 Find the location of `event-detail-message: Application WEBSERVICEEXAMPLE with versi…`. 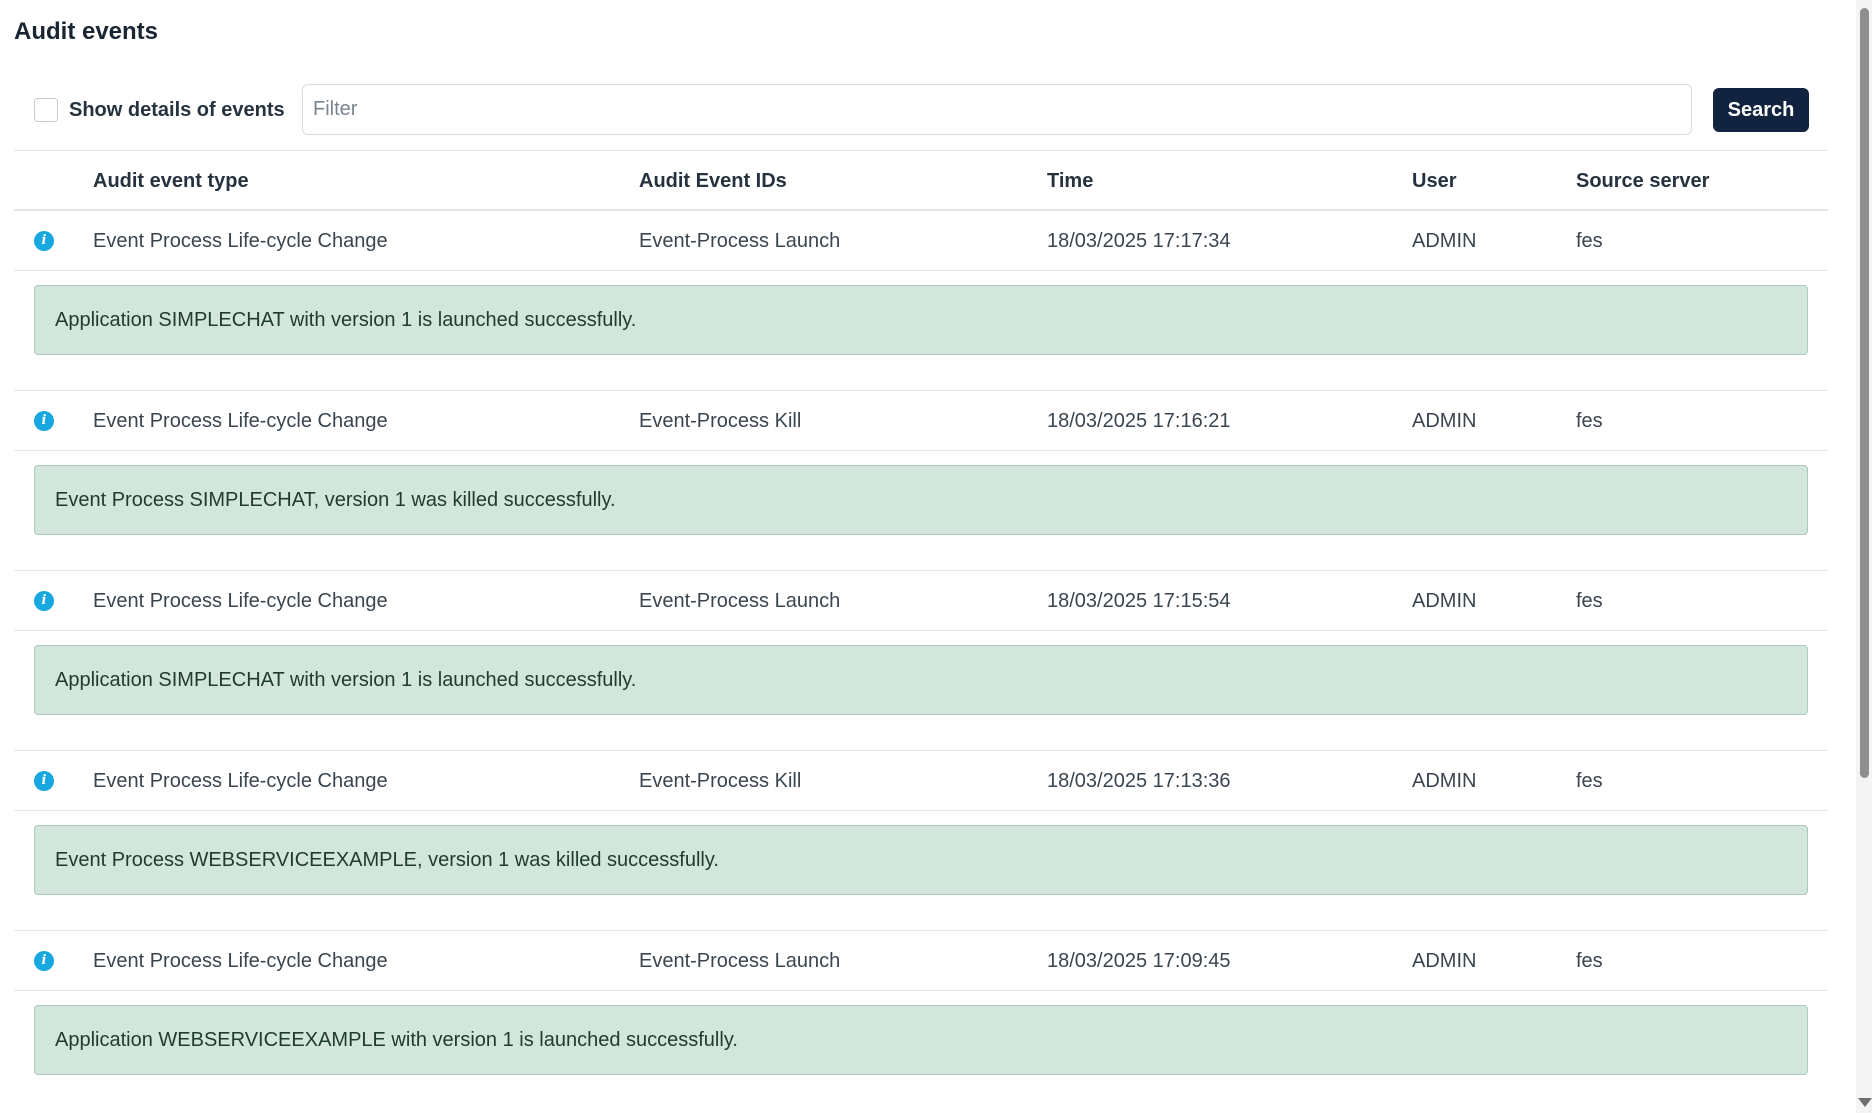

event-detail-message: Application WEBSERVICEEXAMPLE with versi… is located at coordinates (921, 1040).